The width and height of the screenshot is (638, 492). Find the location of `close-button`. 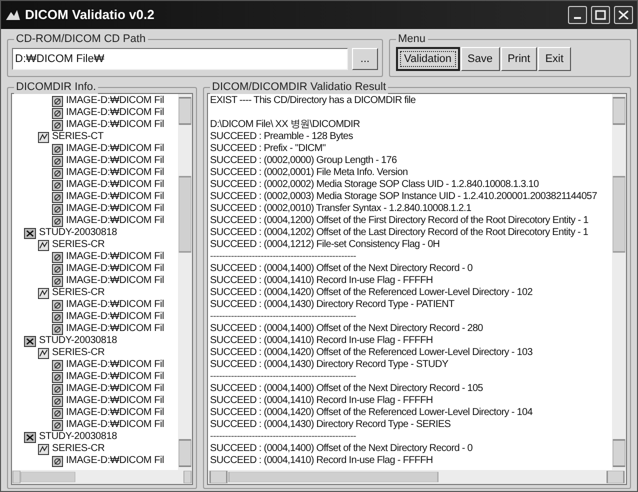

close-button is located at coordinates (623, 15).